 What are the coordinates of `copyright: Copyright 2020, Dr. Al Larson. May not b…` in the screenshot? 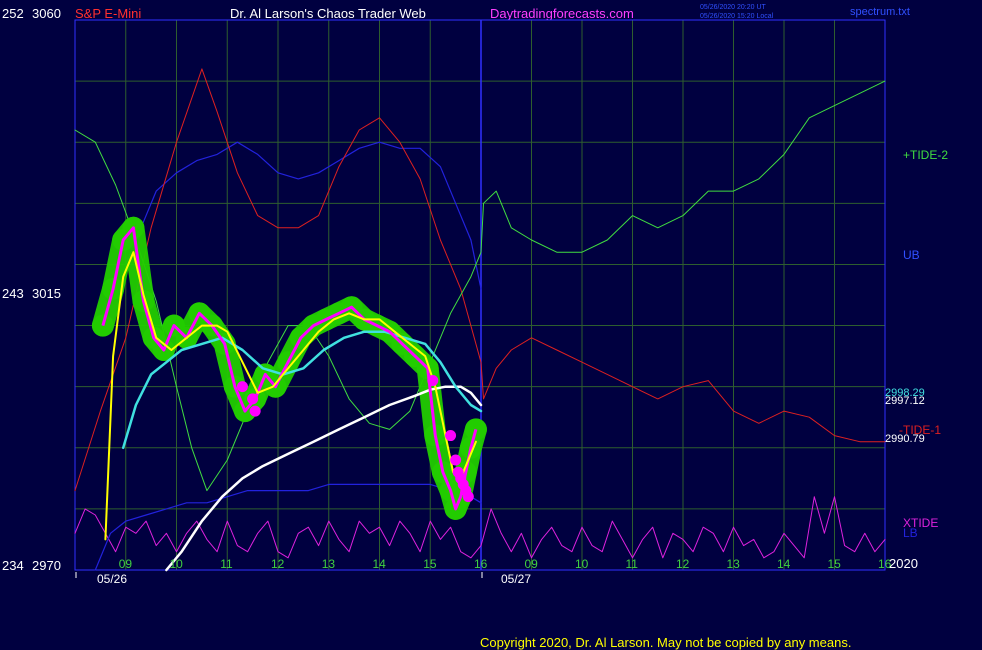 It's located at (665, 642).